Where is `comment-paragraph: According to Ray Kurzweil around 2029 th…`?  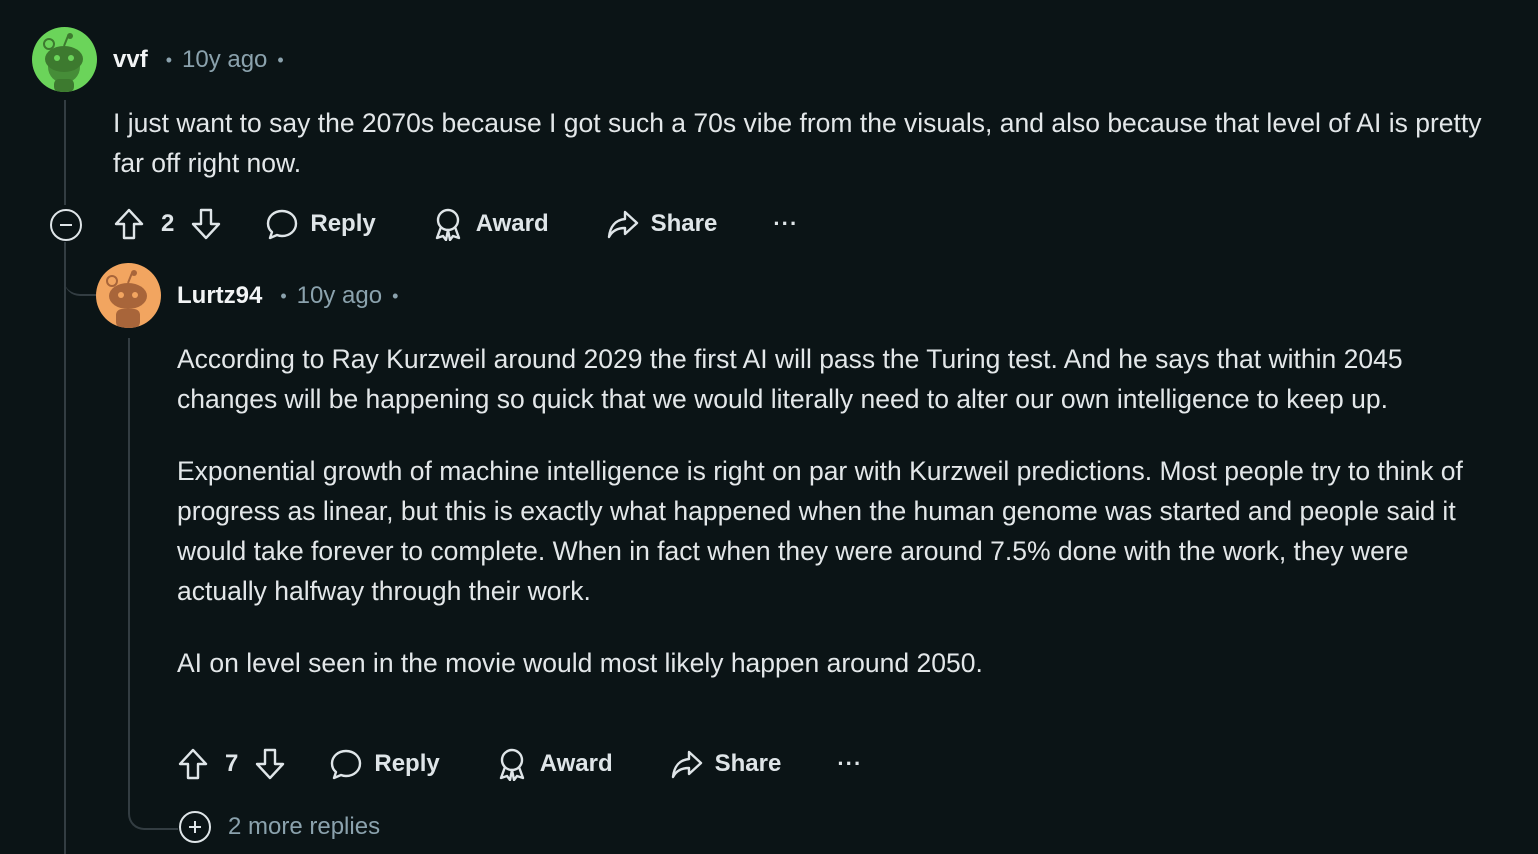 comment-paragraph: According to Ray Kurzweil around 2029 th… is located at coordinates (790, 379).